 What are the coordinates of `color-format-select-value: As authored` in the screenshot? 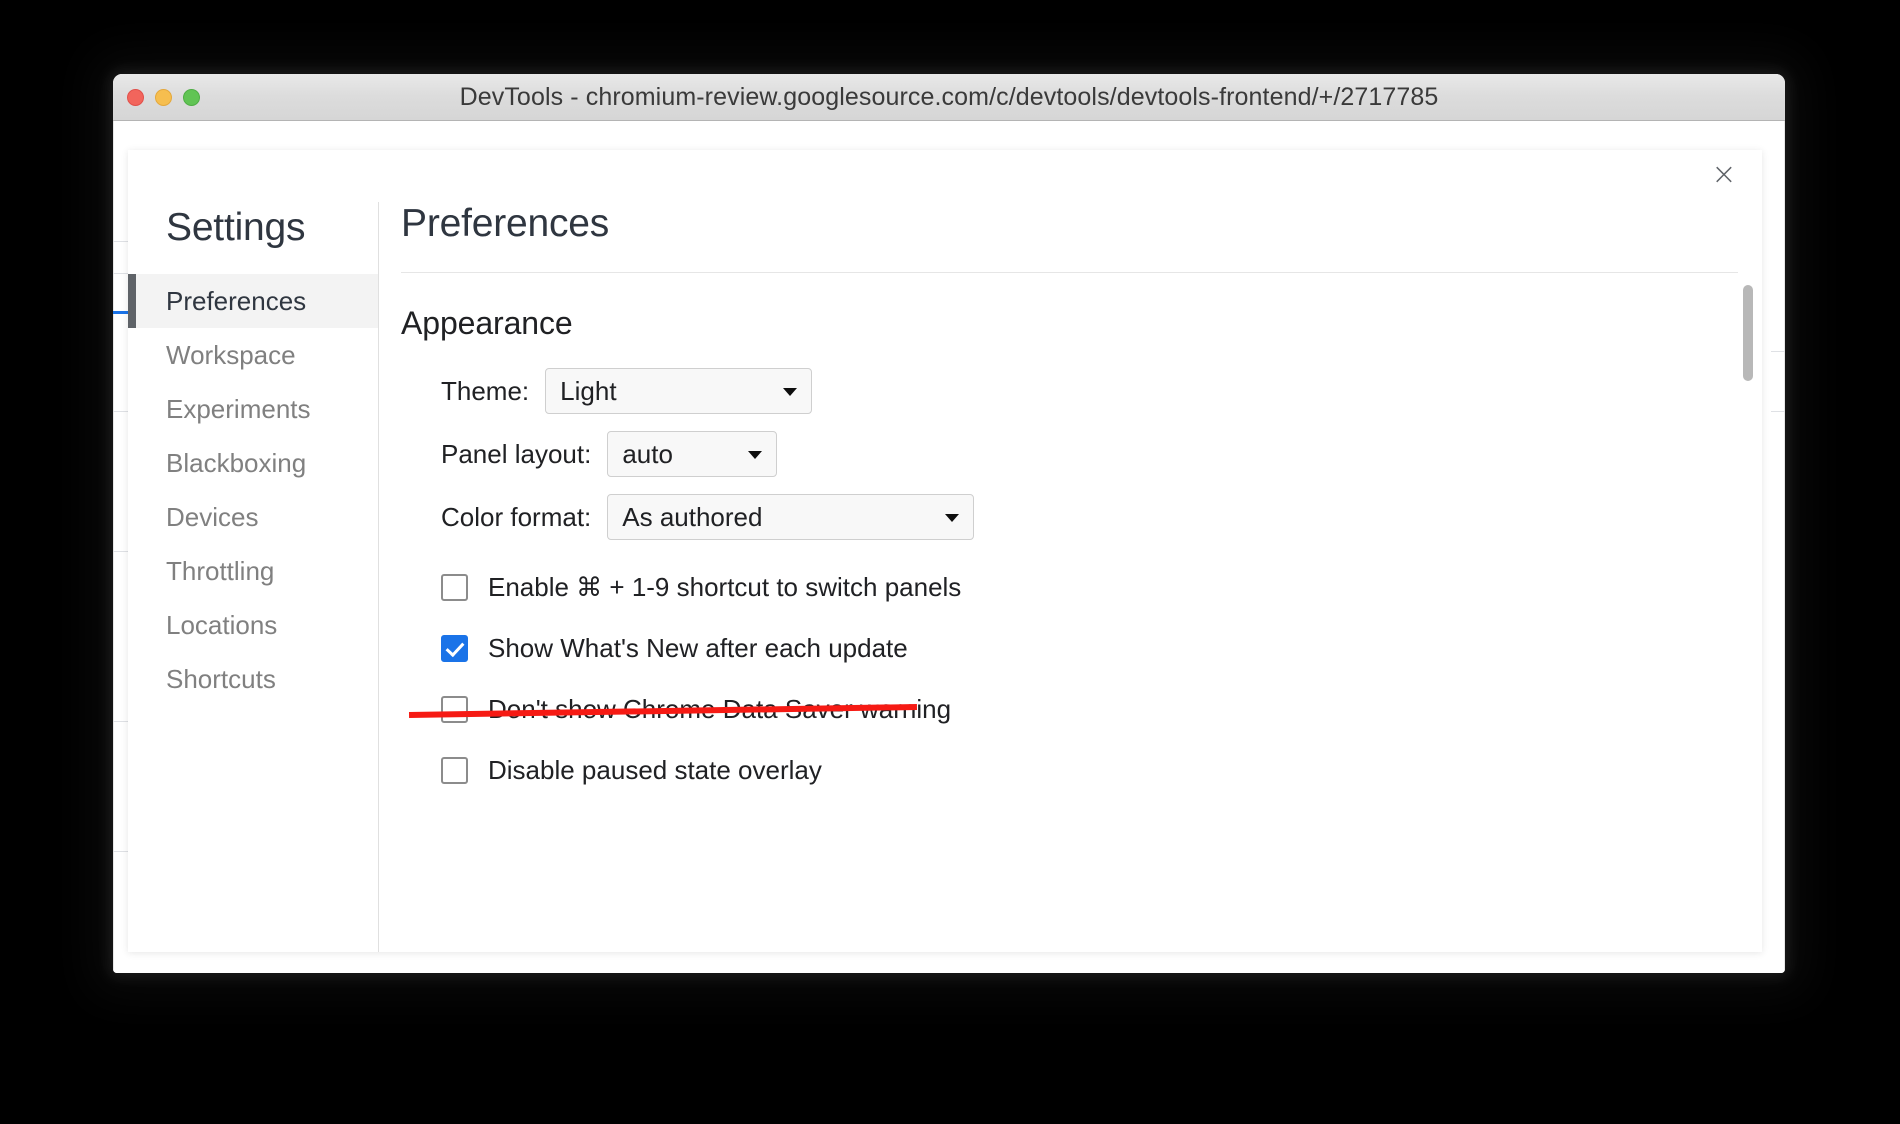 It's located at (692, 516).